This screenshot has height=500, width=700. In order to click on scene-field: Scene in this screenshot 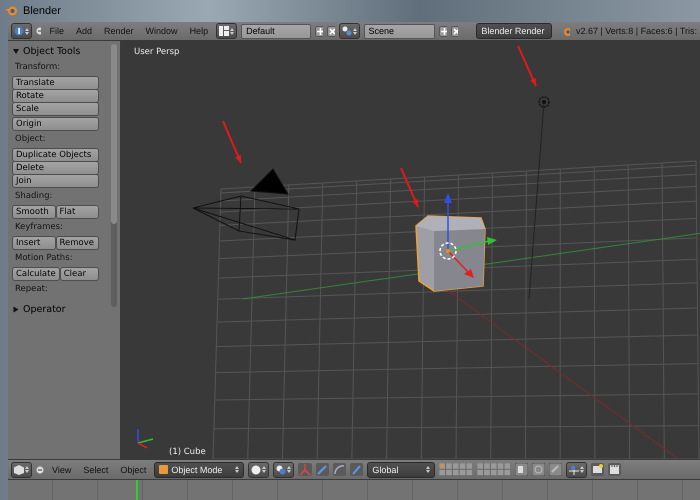, I will do `click(400, 31)`.